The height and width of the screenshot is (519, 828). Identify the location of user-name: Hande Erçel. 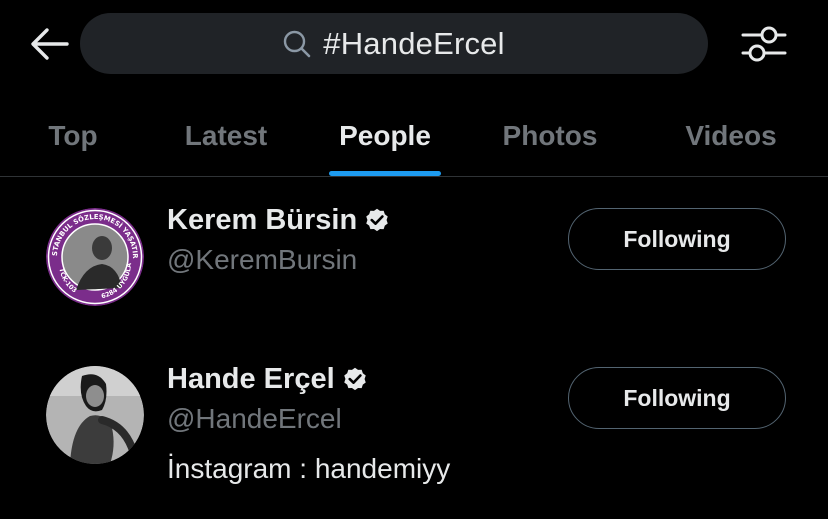
(251, 379).